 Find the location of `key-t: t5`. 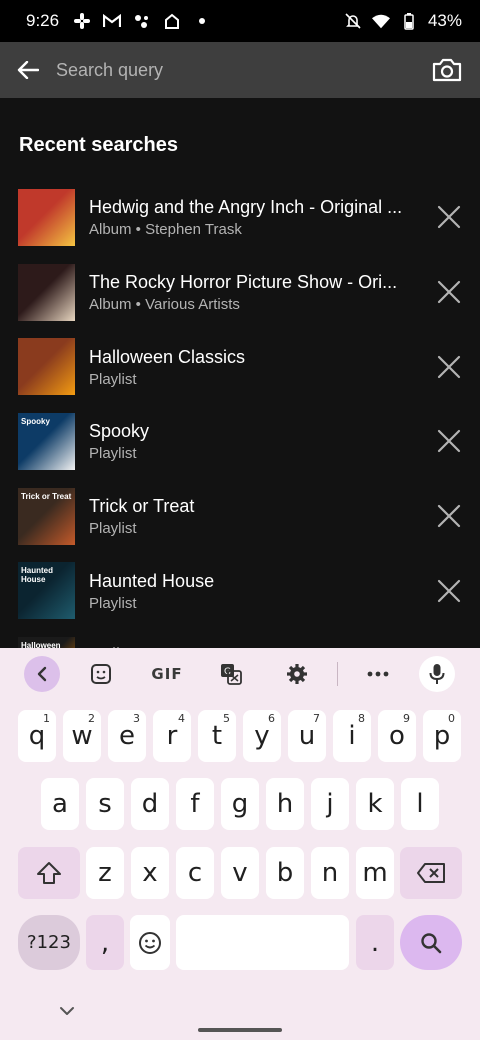

key-t: t5 is located at coordinates (217, 736).